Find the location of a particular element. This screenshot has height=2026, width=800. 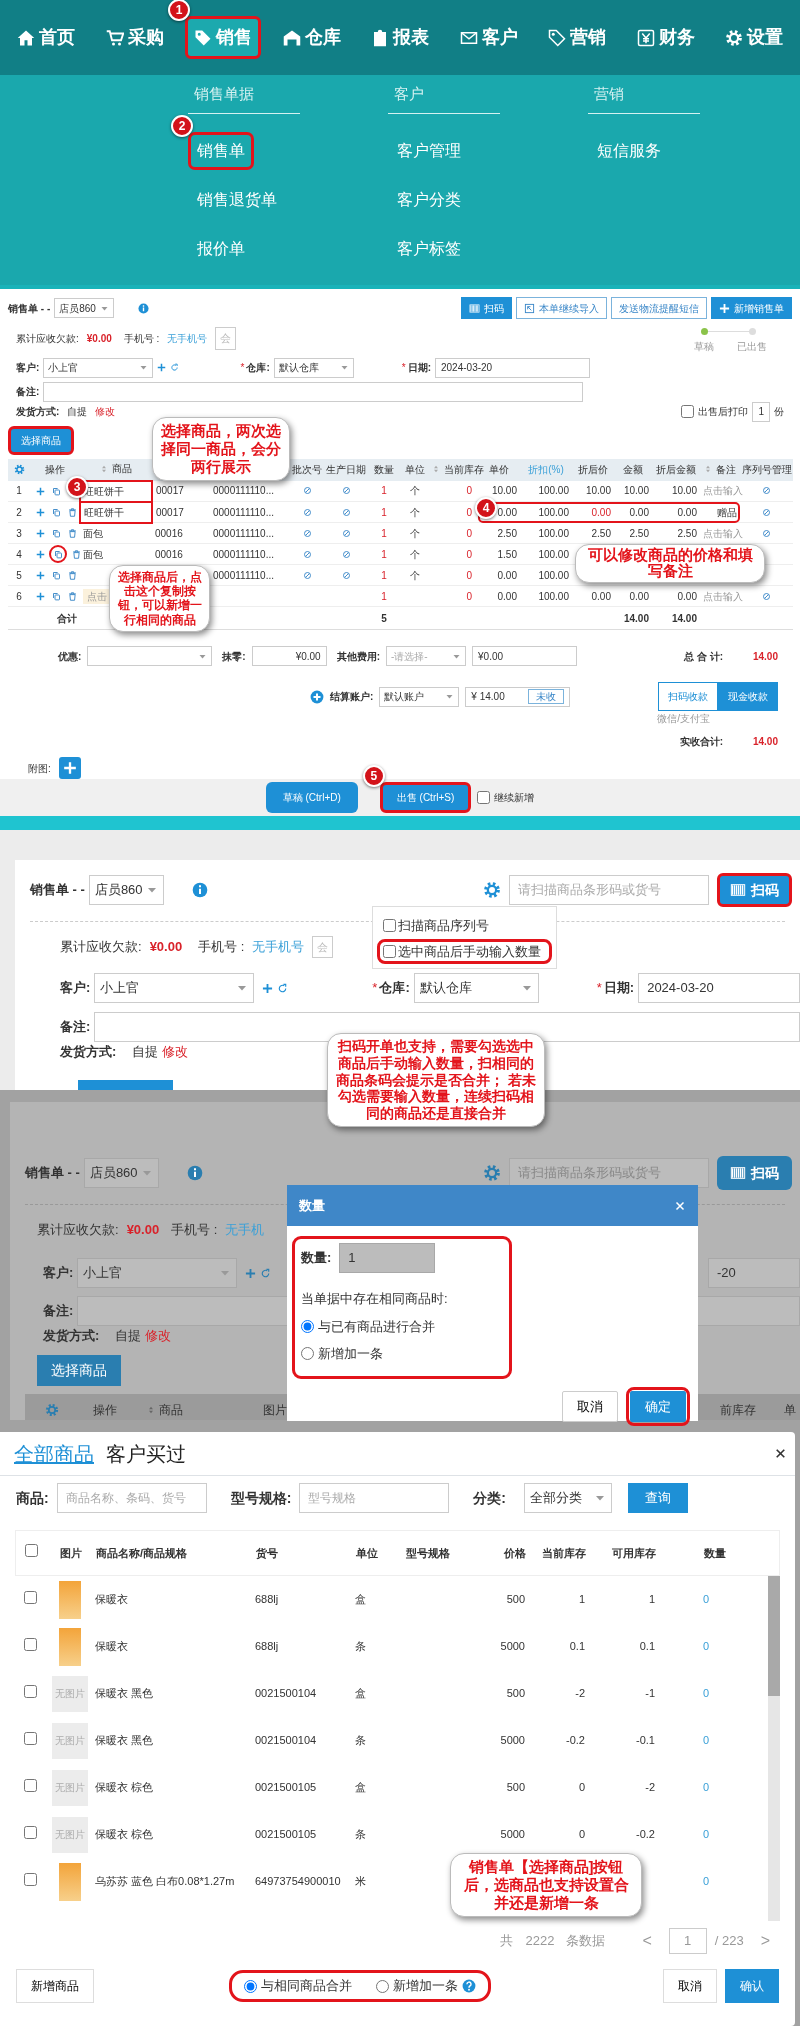

menu-item: 销售退货单 is located at coordinates (237, 199).